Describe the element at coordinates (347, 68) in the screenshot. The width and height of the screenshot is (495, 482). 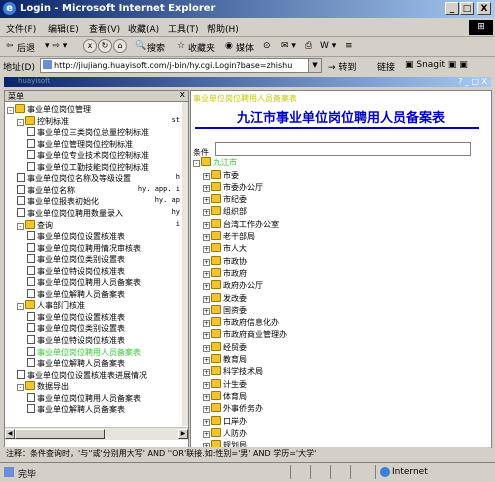
I see `go-label: 转到` at that location.